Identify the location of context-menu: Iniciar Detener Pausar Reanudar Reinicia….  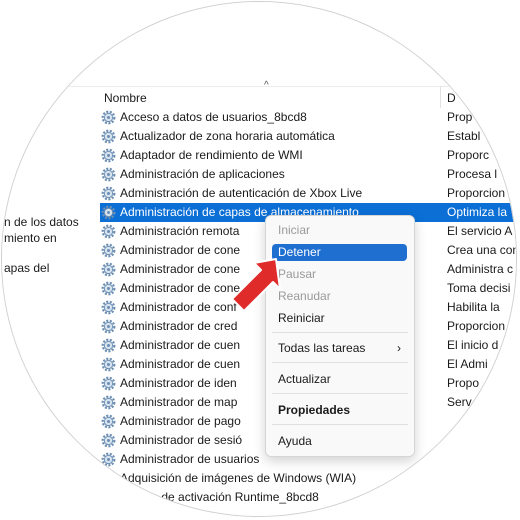
(340, 336).